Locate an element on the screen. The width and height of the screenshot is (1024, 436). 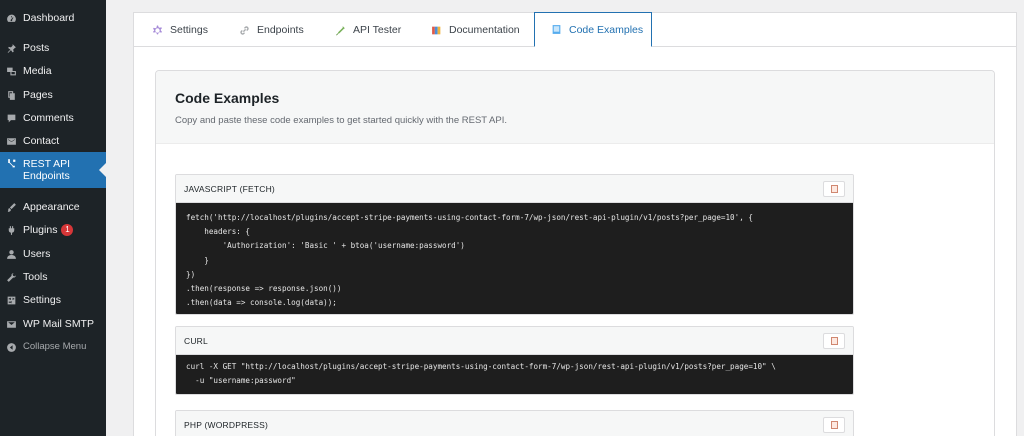
menu-item-wp-mail-smtp: WP Mail SMTP is located at coordinates (53, 324).